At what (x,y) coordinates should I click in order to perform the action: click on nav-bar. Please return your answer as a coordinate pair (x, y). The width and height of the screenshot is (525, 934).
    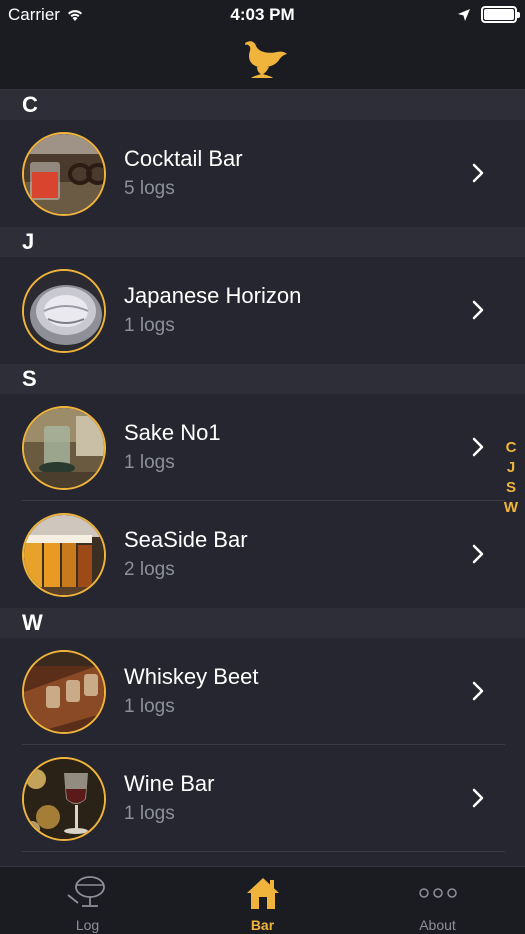
    Looking at the image, I should click on (262, 60).